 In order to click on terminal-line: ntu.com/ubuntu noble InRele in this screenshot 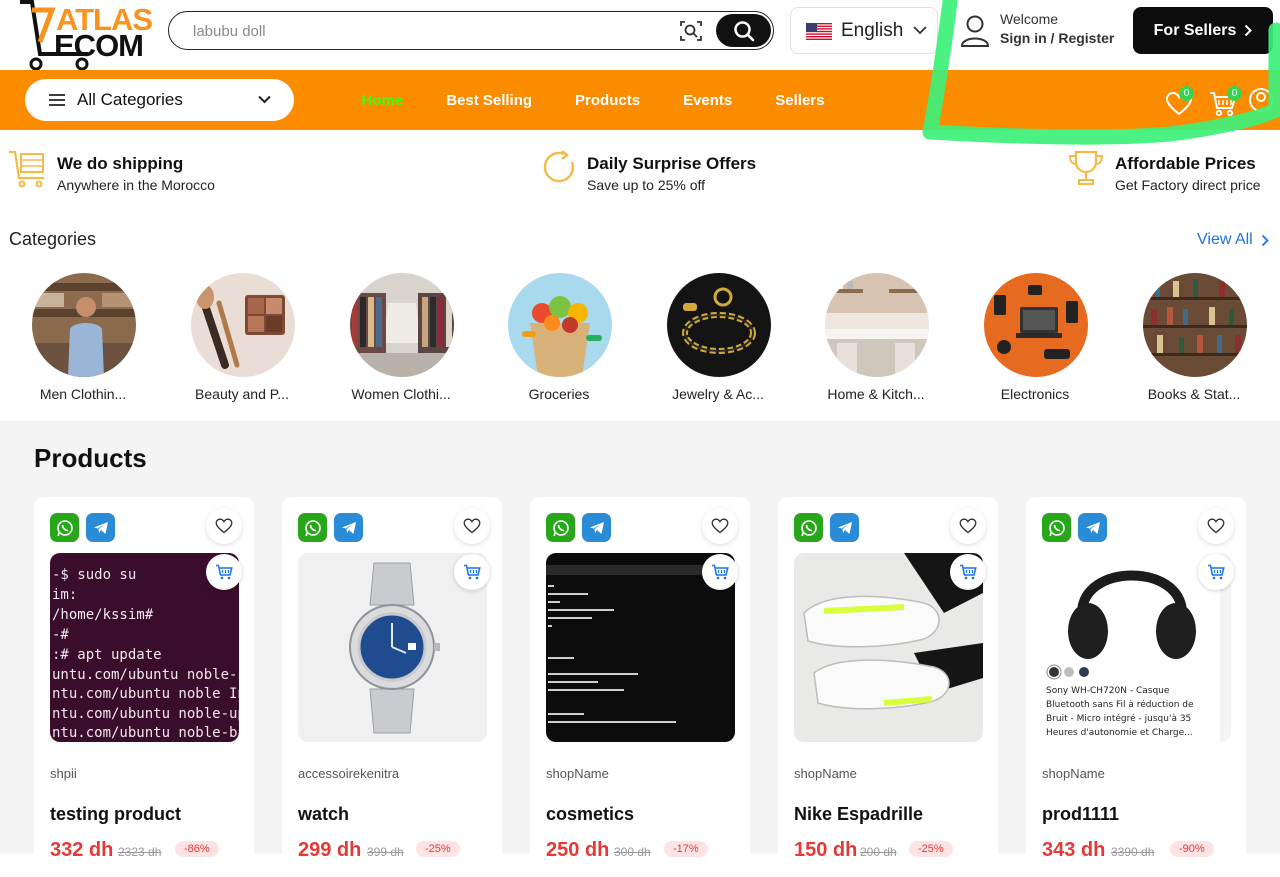, I will do `click(145, 694)`.